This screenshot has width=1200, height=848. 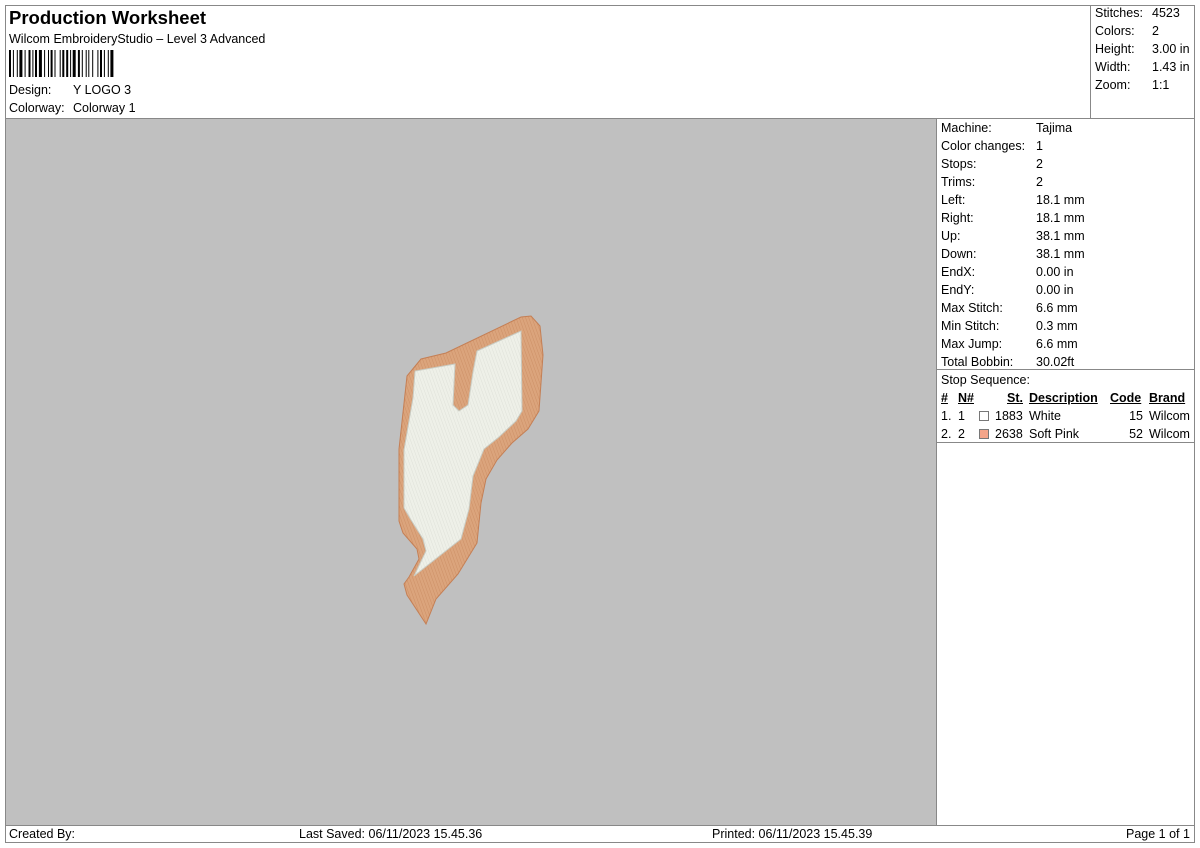 What do you see at coordinates (1045, 416) in the screenshot?
I see `stop-row-description: White` at bounding box center [1045, 416].